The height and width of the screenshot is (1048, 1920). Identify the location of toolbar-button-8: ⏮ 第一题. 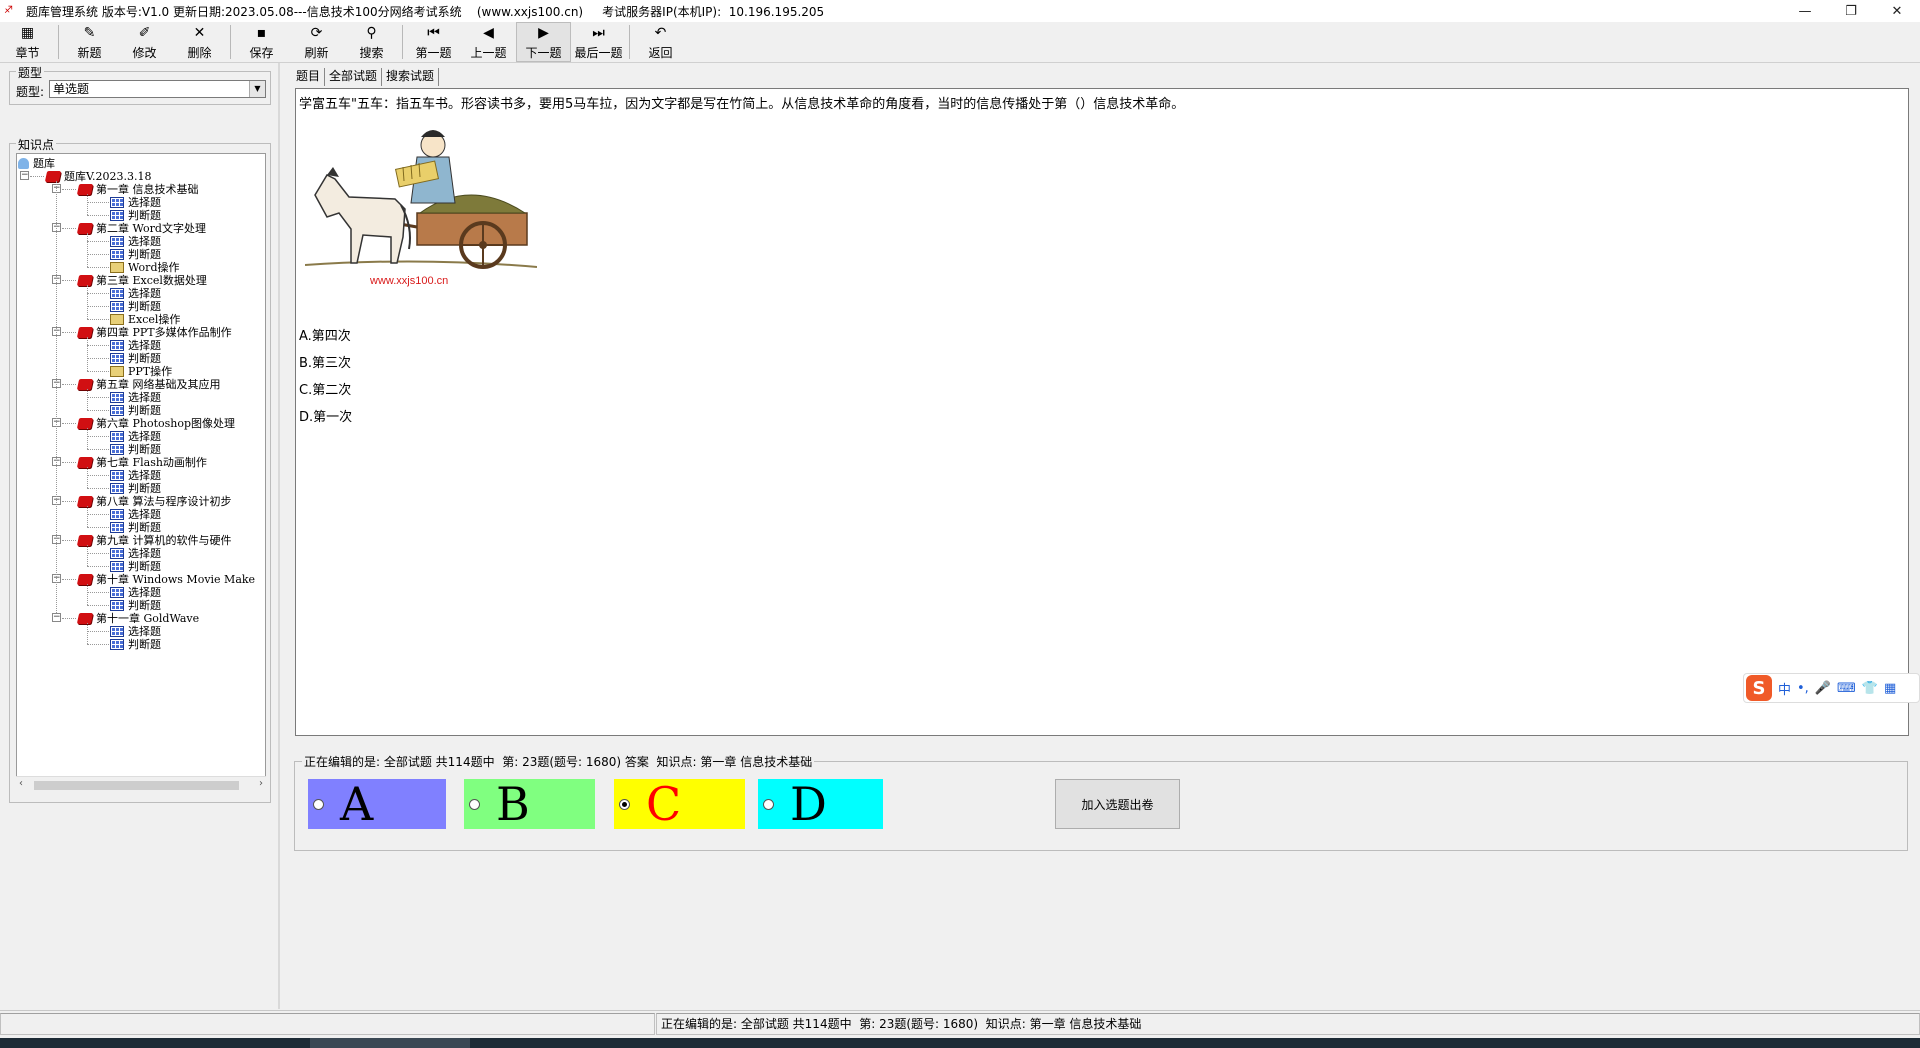
(433, 42).